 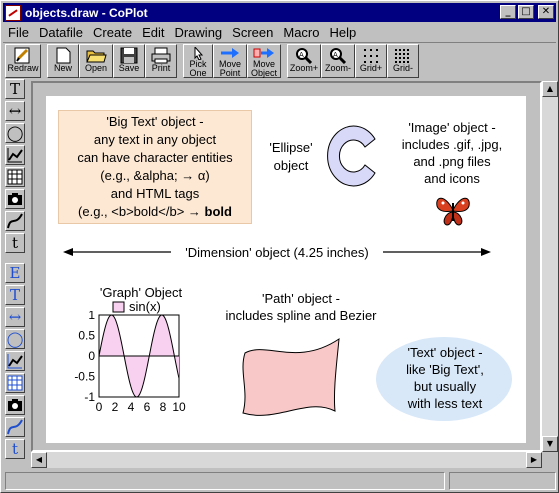 What do you see at coordinates (445, 369) in the screenshot?
I see `text-label-line-2: like 'Big Text',` at bounding box center [445, 369].